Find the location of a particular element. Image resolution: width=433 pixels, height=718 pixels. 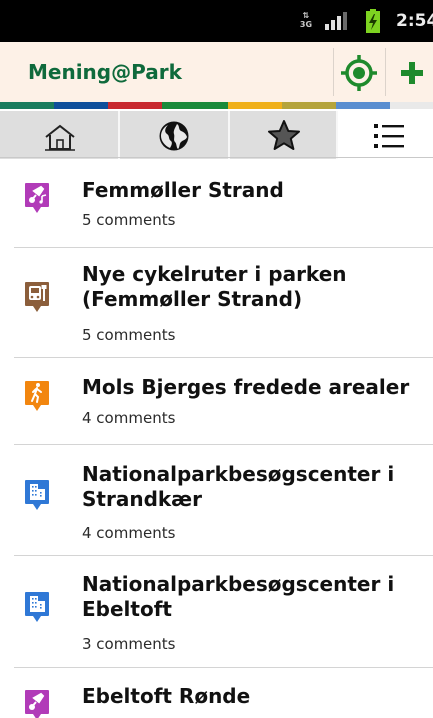

place-title: Ebeltoft Rønde is located at coordinates (166, 696).